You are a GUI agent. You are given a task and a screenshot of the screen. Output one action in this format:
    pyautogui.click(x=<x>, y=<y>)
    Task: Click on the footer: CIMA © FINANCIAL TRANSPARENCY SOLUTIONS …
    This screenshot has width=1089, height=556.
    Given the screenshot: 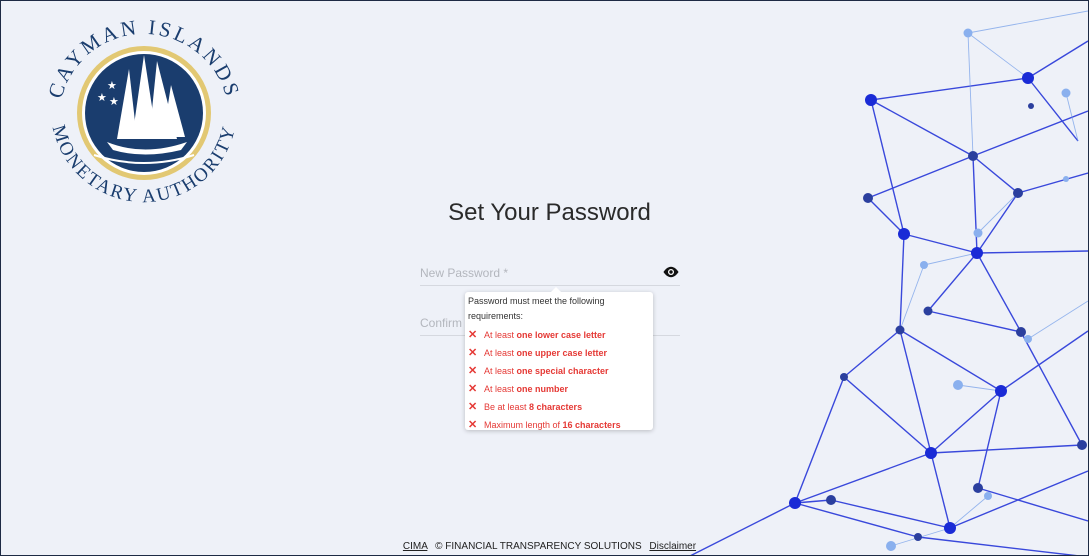 What is the action you would take?
    pyautogui.click(x=544, y=546)
    